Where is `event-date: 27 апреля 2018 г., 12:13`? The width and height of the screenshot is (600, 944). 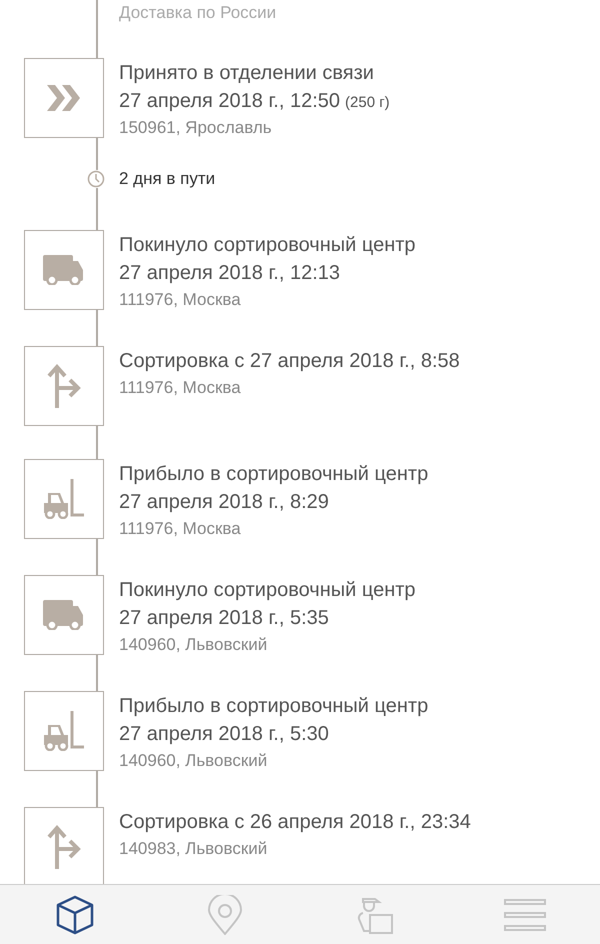
event-date: 27 апреля 2018 г., 12:13 is located at coordinates (229, 273).